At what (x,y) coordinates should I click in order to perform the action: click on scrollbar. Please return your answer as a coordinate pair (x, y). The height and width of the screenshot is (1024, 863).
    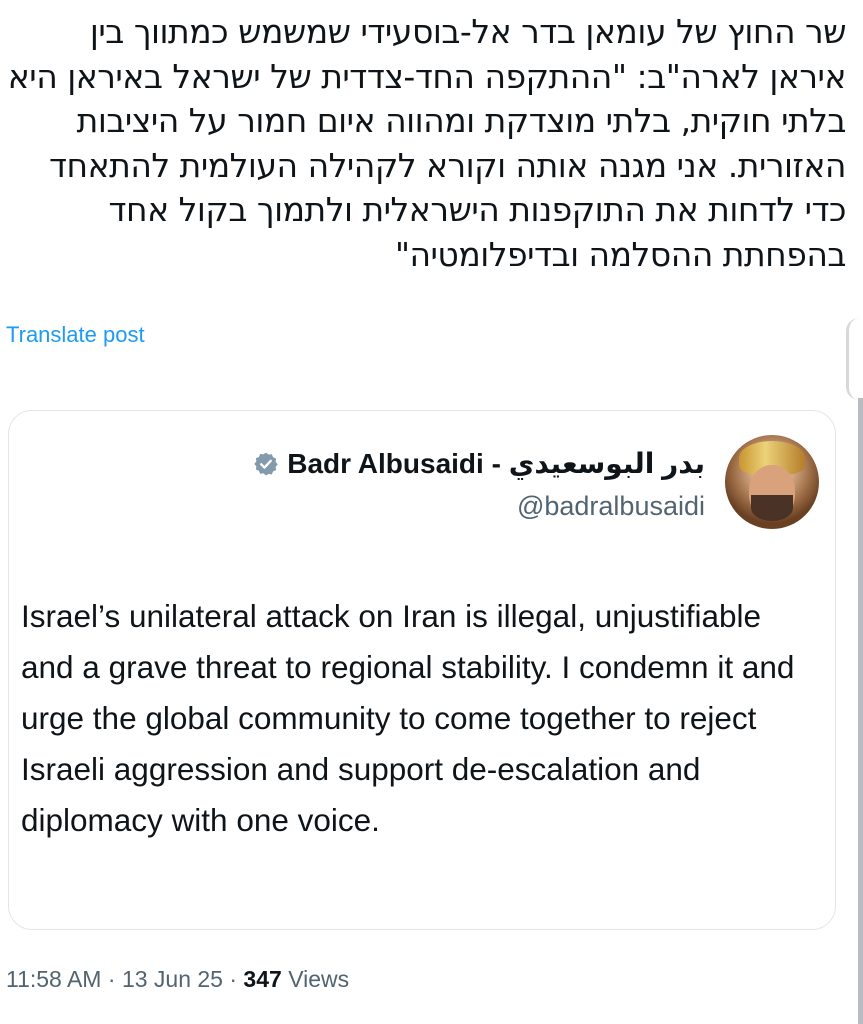
    Looking at the image, I should click on (860, 711).